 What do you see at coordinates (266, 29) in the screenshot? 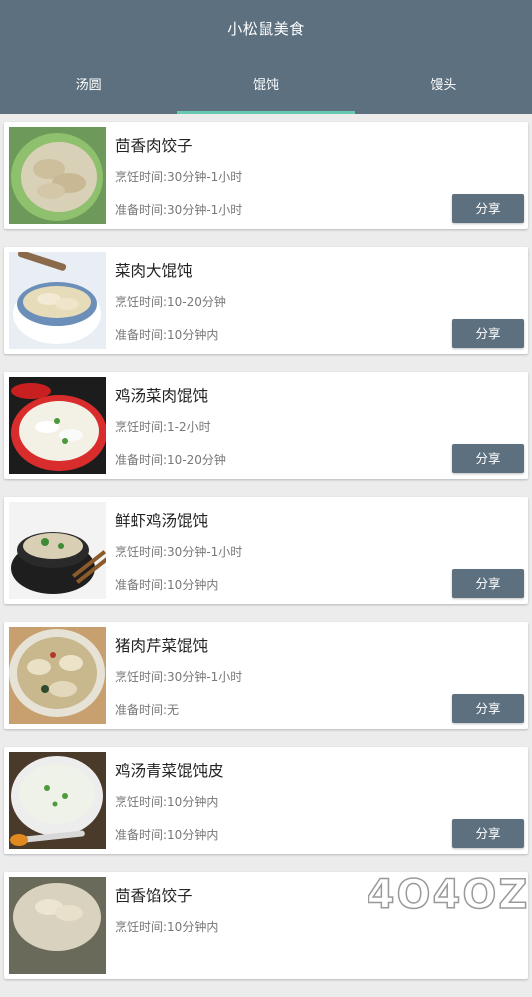
I see `app-title: 小松鼠美食` at bounding box center [266, 29].